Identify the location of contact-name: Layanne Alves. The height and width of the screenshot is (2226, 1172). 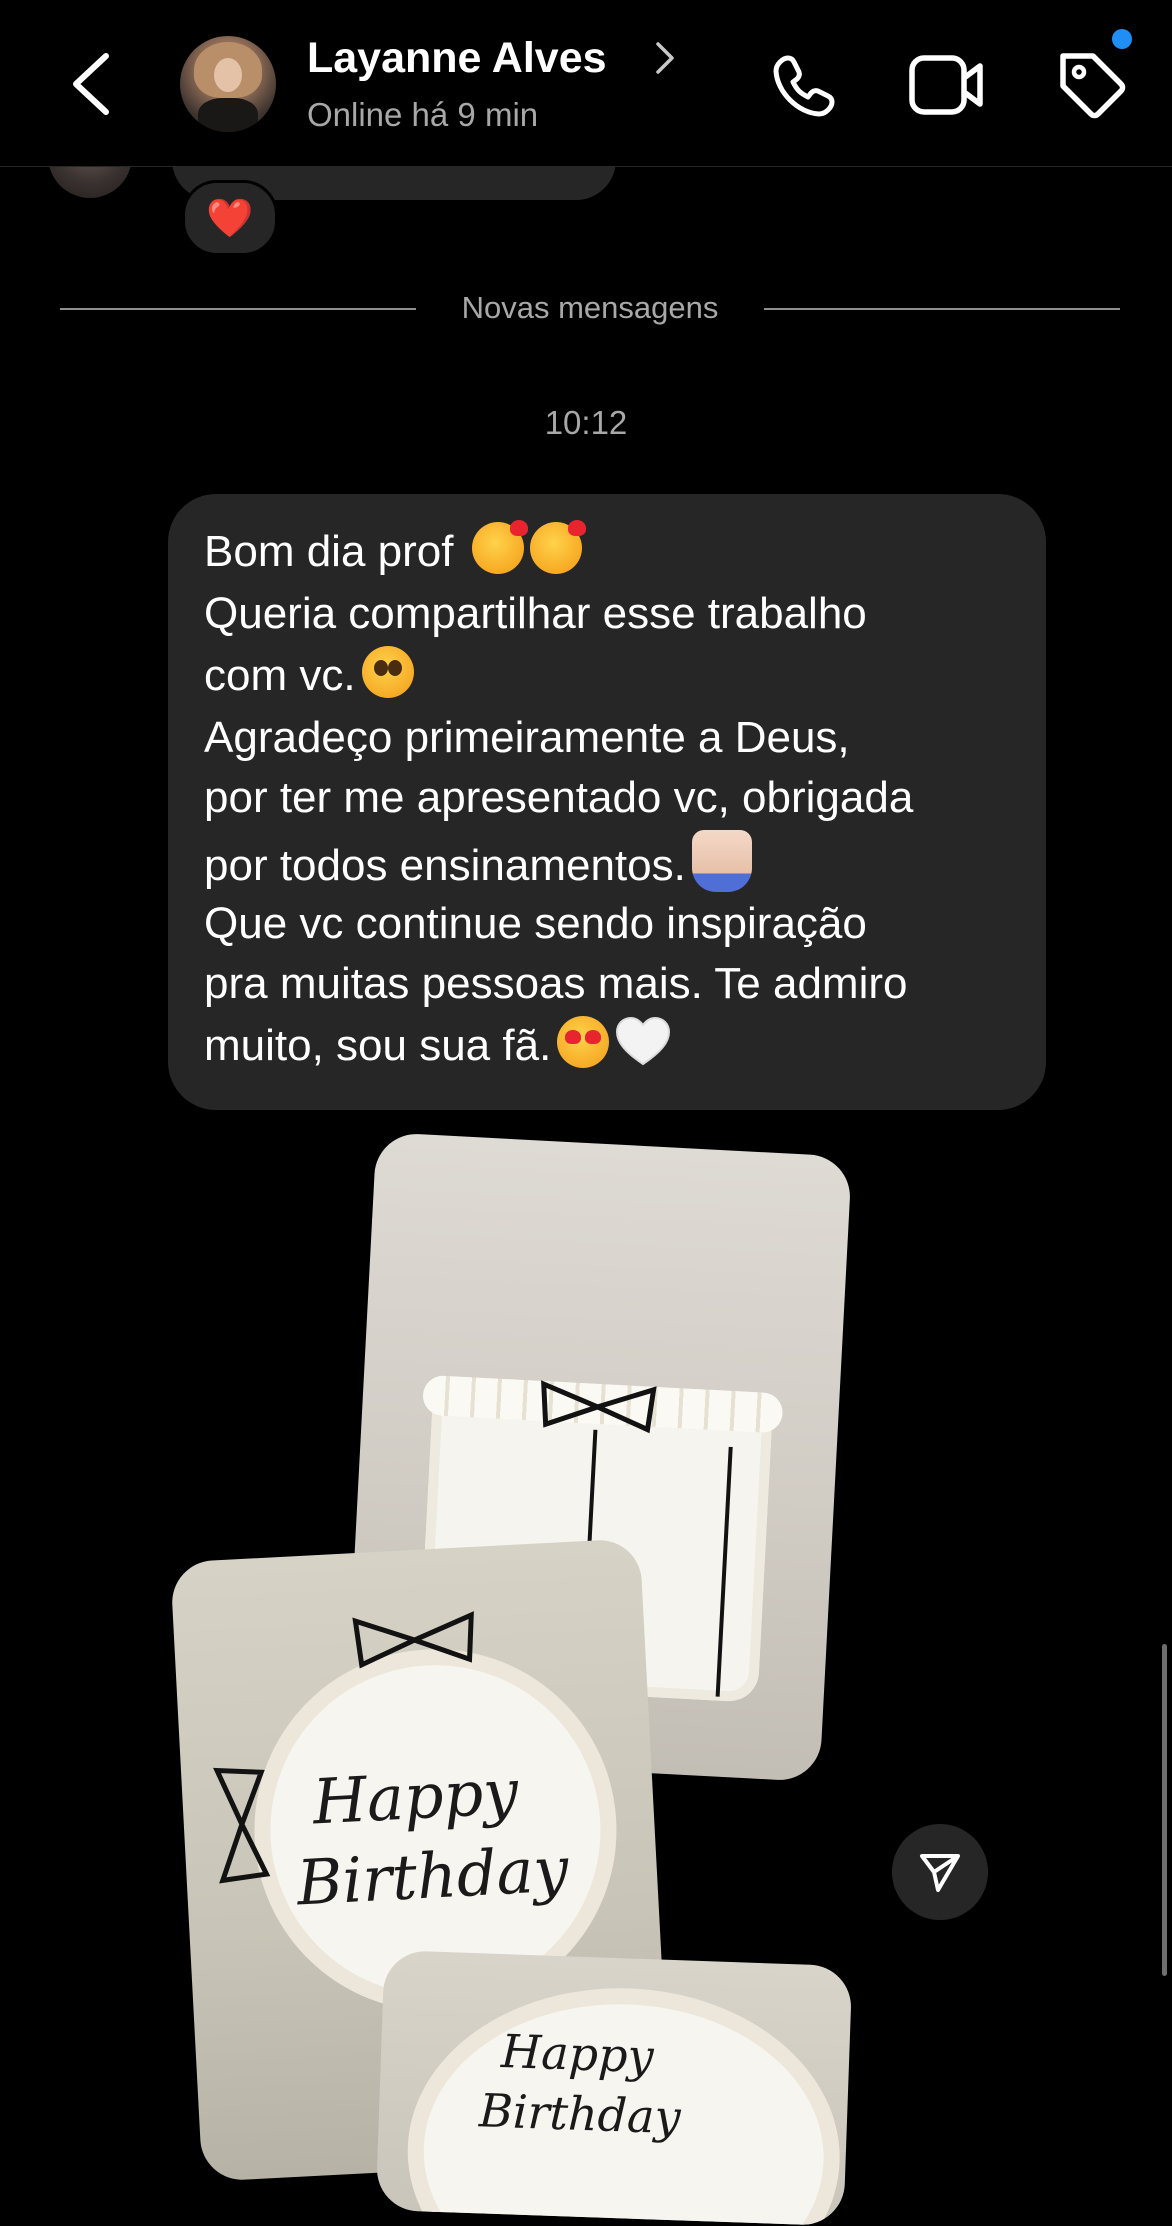
(457, 58).